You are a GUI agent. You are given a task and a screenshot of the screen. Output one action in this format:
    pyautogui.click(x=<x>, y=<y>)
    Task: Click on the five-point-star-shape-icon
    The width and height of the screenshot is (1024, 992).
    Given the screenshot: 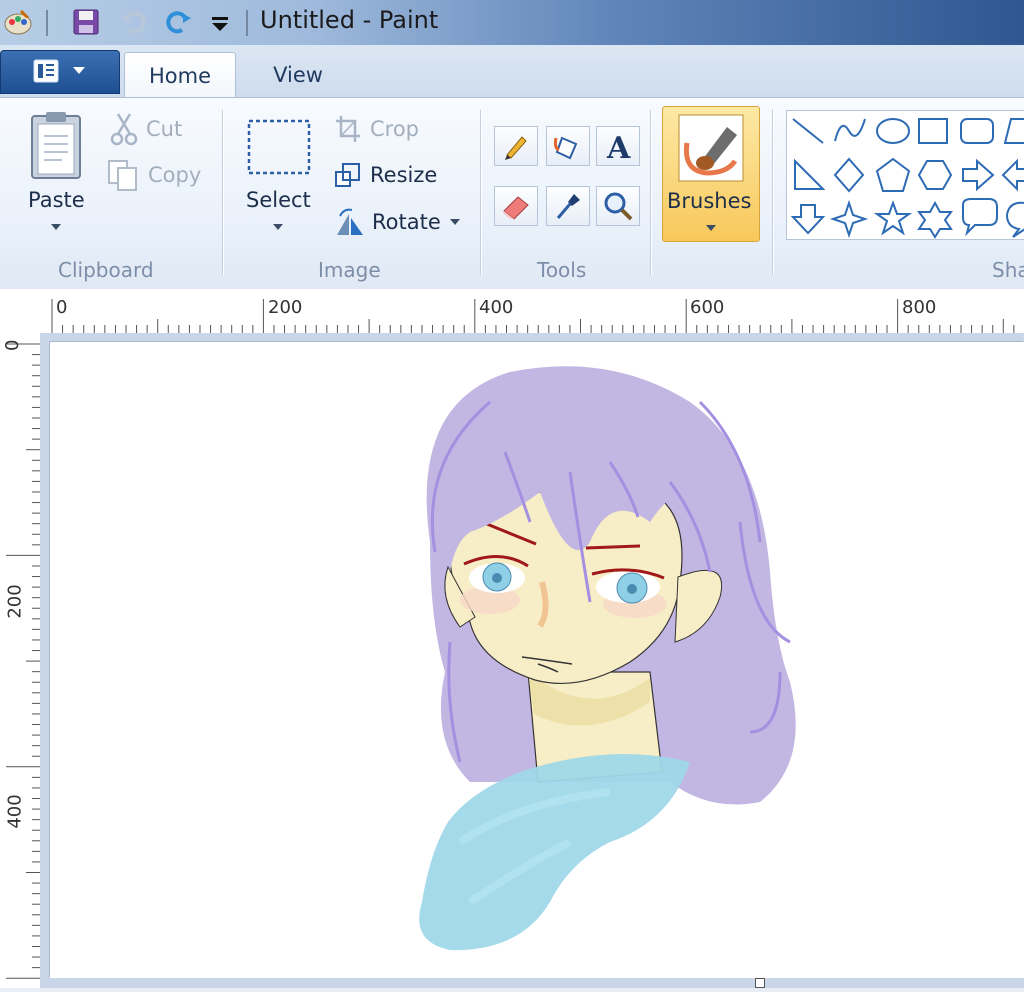 What is the action you would take?
    pyautogui.click(x=893, y=218)
    